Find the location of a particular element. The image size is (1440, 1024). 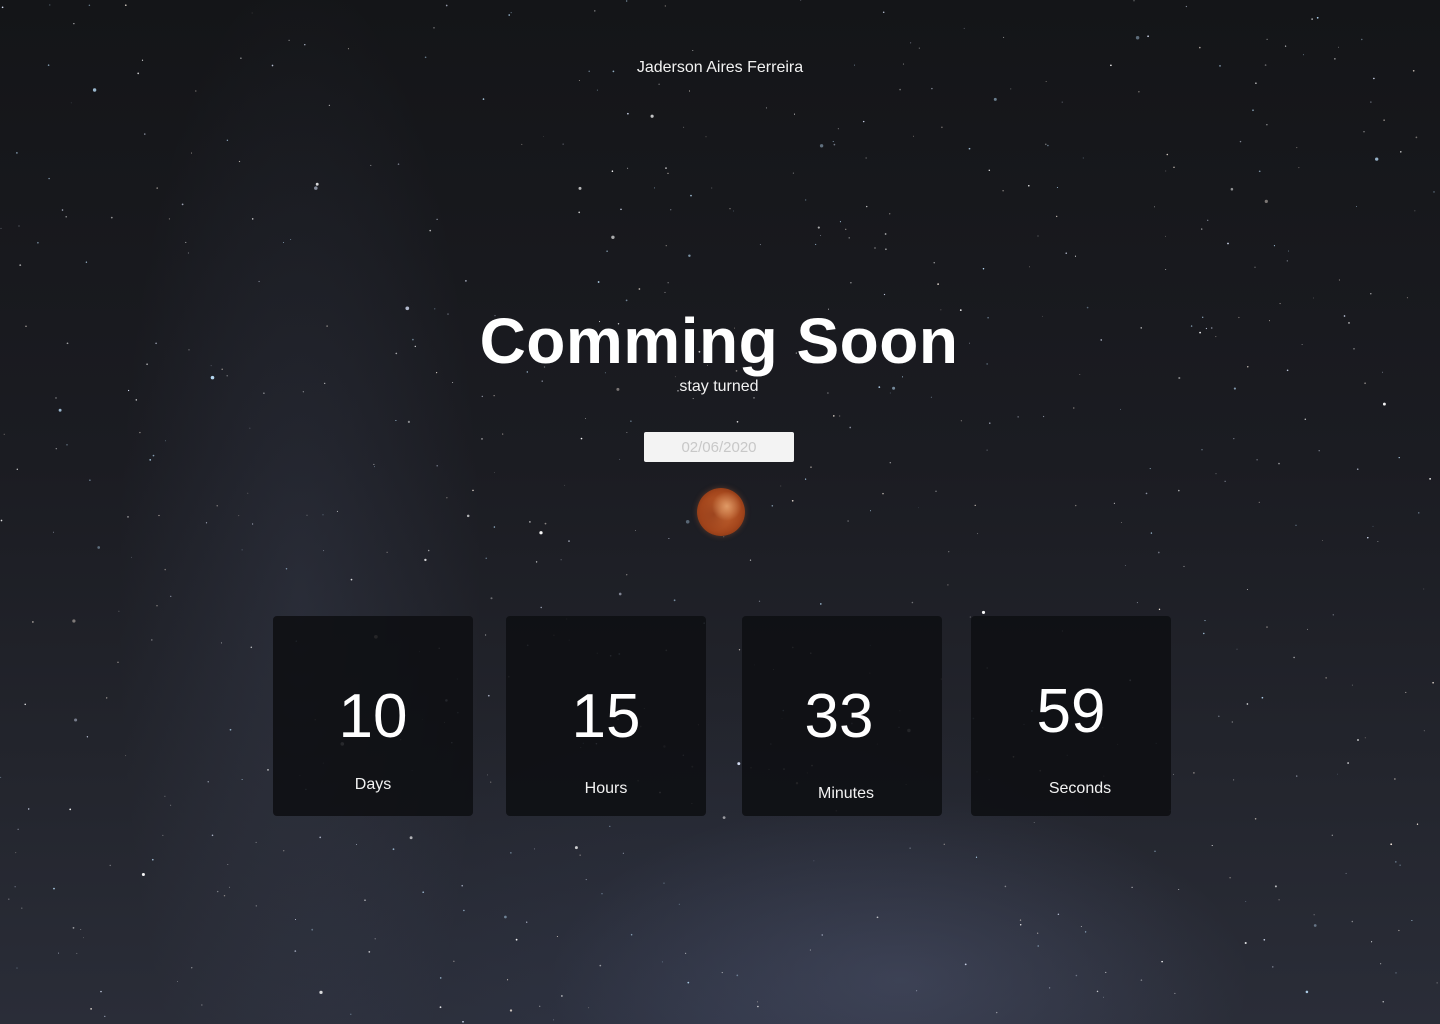

moon-image is located at coordinates (721, 512).